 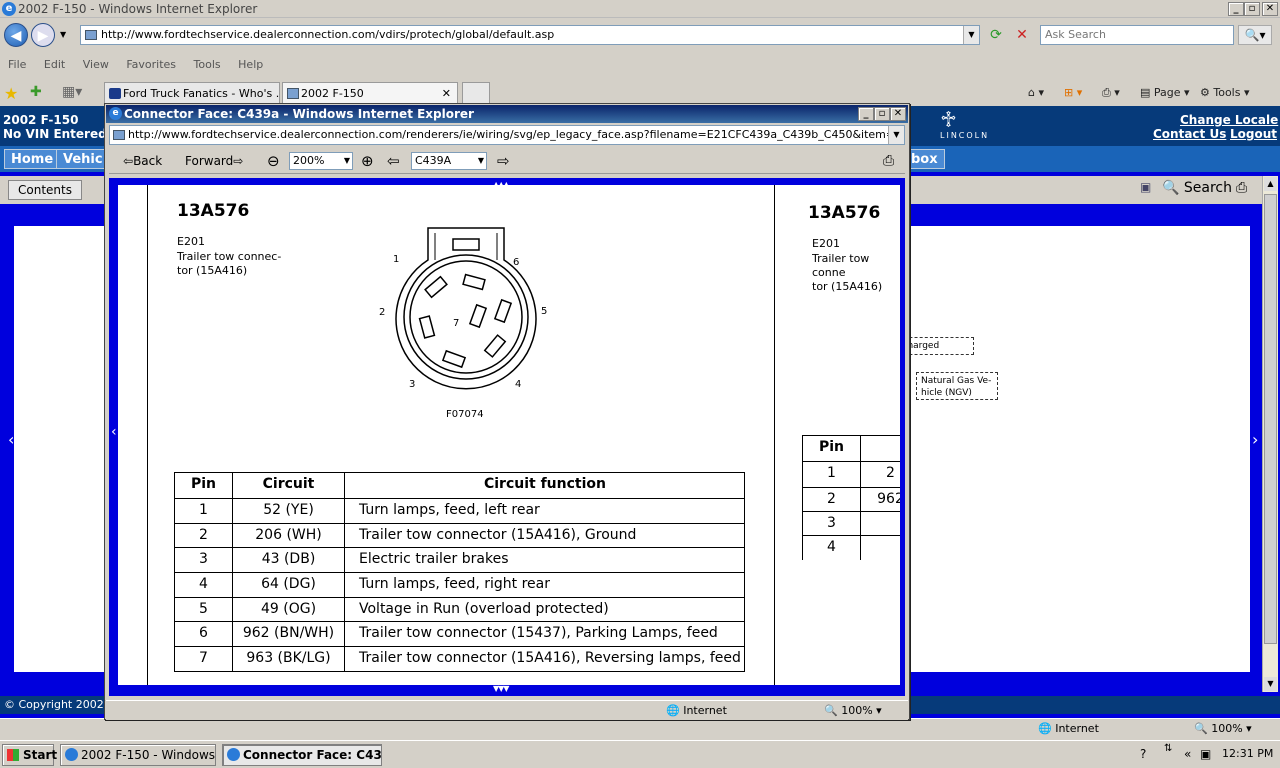 What do you see at coordinates (898, 432) in the screenshot?
I see `right-collapse-icon: ›` at bounding box center [898, 432].